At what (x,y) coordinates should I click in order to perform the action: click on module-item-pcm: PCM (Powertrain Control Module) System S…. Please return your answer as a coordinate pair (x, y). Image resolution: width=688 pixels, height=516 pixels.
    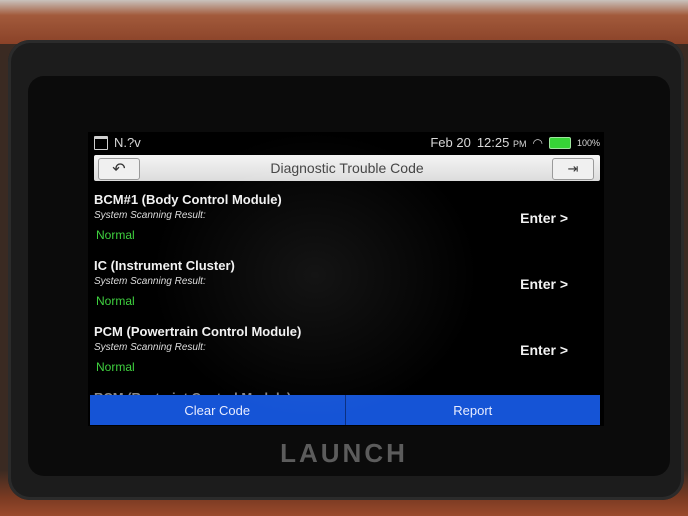
    Looking at the image, I should click on (346, 351).